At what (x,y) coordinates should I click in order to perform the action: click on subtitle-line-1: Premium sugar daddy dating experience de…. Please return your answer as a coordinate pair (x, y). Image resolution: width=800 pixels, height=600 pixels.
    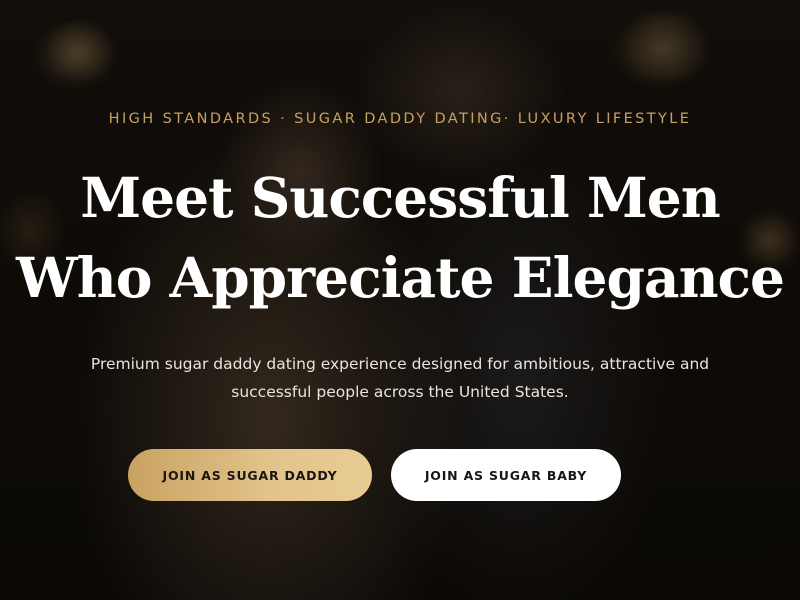
    Looking at the image, I should click on (400, 364).